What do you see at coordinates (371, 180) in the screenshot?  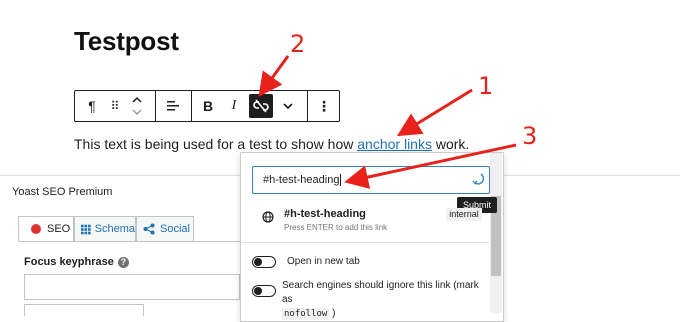 I see `link-url-input: #h-test-heading` at bounding box center [371, 180].